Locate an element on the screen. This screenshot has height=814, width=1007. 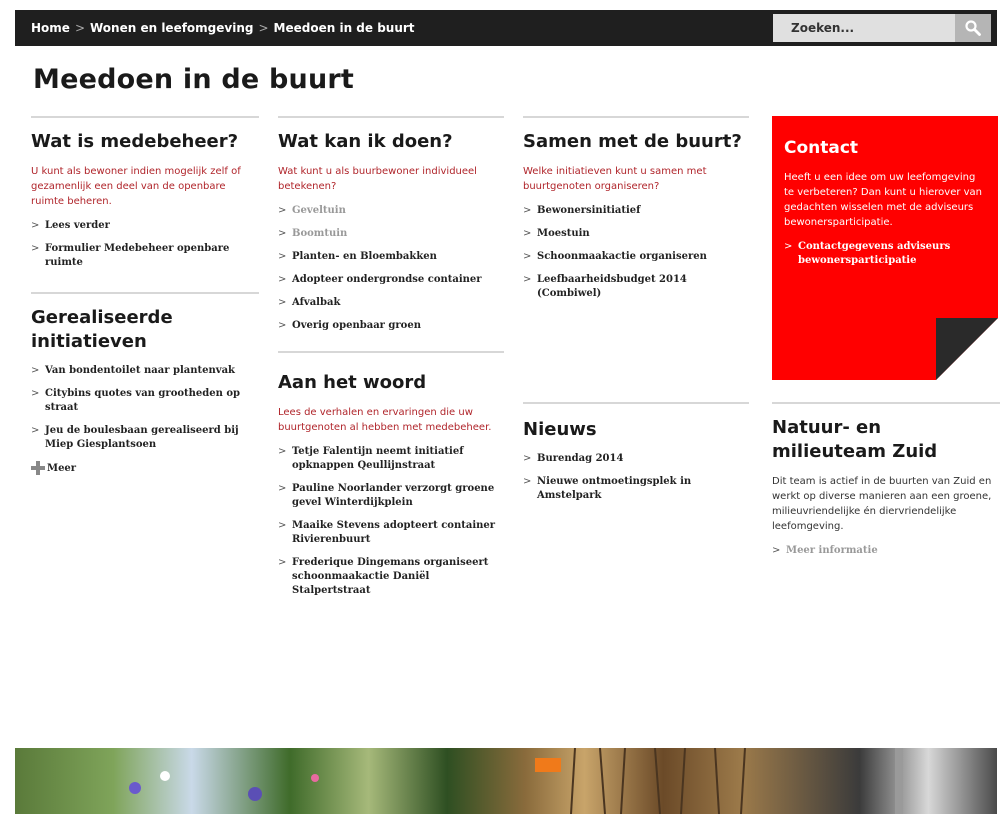
breadcrumb-home: Home is located at coordinates (50, 28).